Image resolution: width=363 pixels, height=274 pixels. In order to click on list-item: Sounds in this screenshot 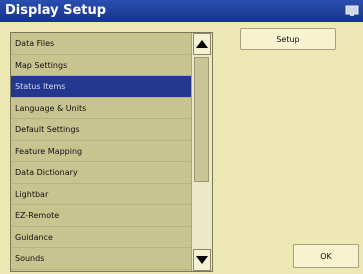, I will do `click(102, 259)`.